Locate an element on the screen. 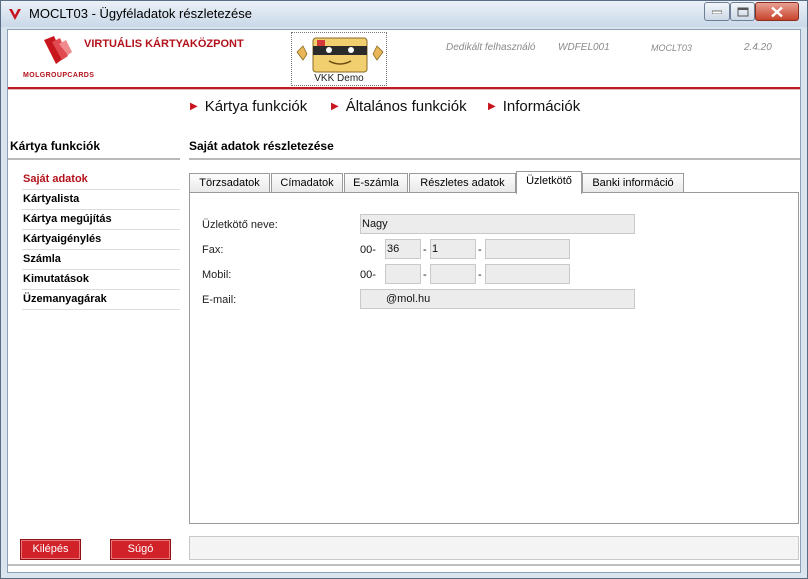 This screenshot has width=808, height=579. agent-name-label: Üzletkötő neve: is located at coordinates (240, 225).